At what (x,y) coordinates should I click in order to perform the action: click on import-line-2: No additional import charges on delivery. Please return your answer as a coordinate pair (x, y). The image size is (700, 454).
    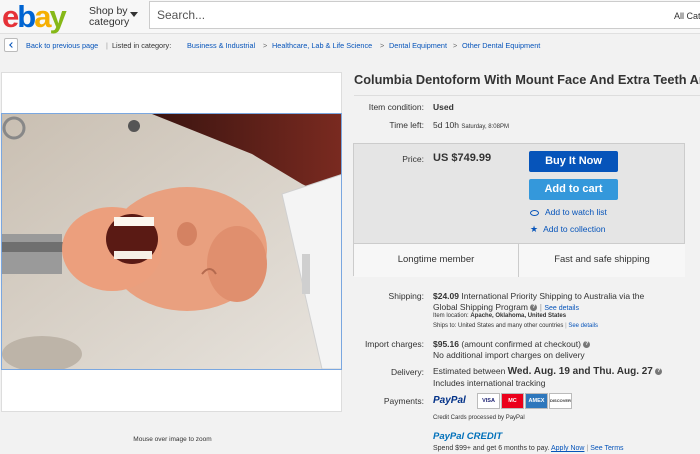
    Looking at the image, I should click on (509, 355).